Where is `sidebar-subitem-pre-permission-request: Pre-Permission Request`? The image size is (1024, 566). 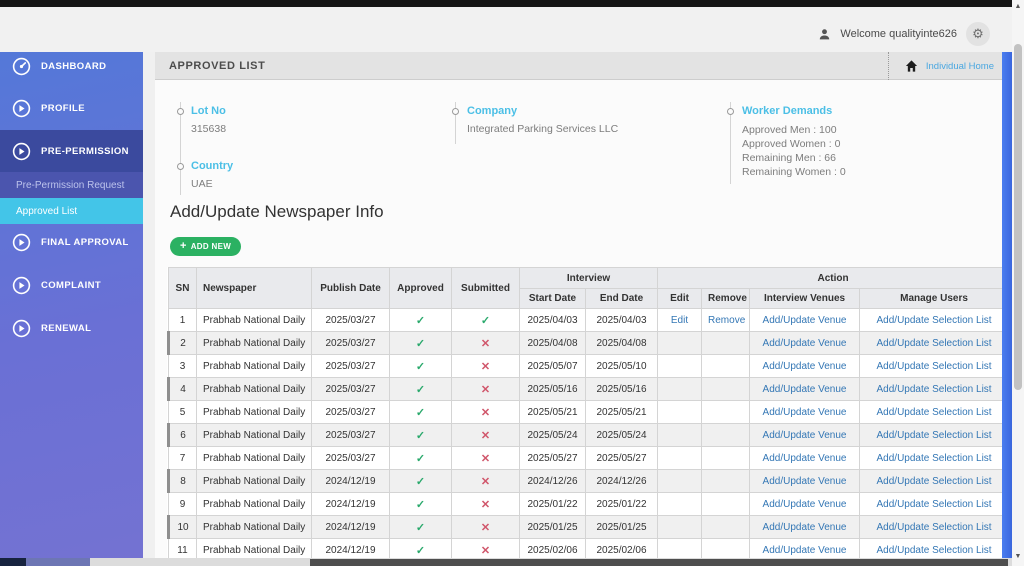
sidebar-subitem-pre-permission-request: Pre-Permission Request is located at coordinates (71, 185).